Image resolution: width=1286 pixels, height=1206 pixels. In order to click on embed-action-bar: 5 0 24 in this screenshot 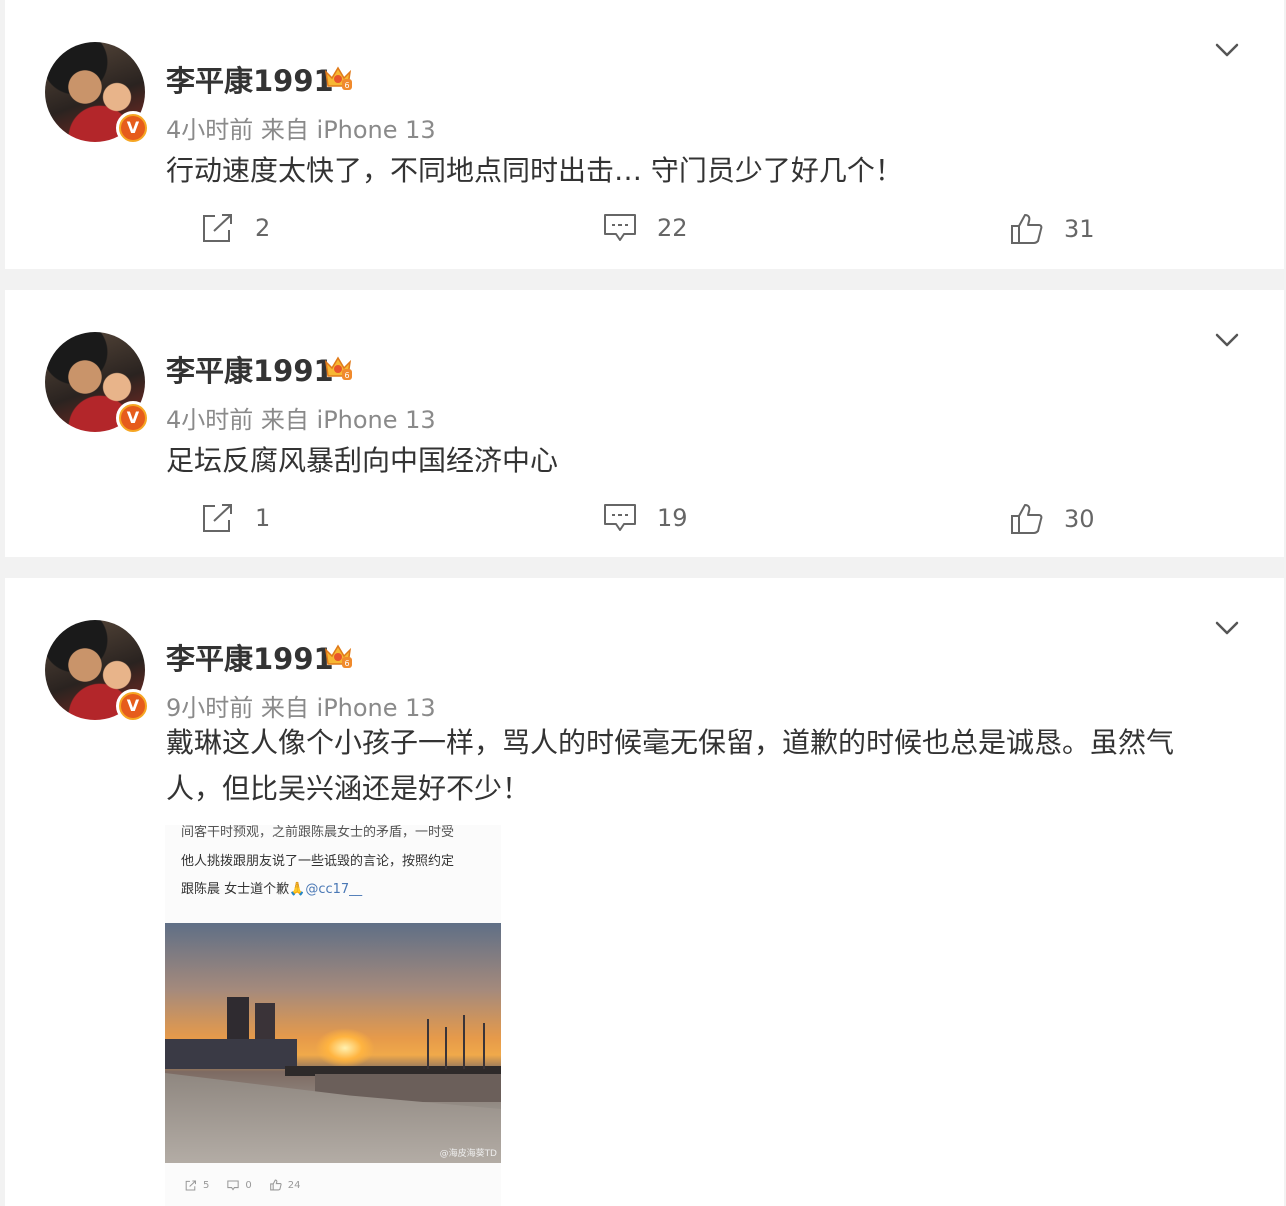, I will do `click(242, 1185)`.